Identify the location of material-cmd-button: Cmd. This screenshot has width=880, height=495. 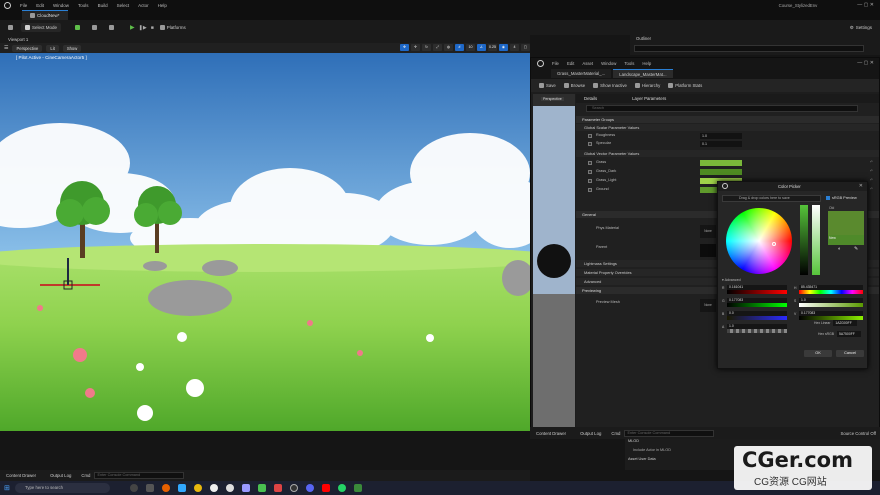
(615, 433).